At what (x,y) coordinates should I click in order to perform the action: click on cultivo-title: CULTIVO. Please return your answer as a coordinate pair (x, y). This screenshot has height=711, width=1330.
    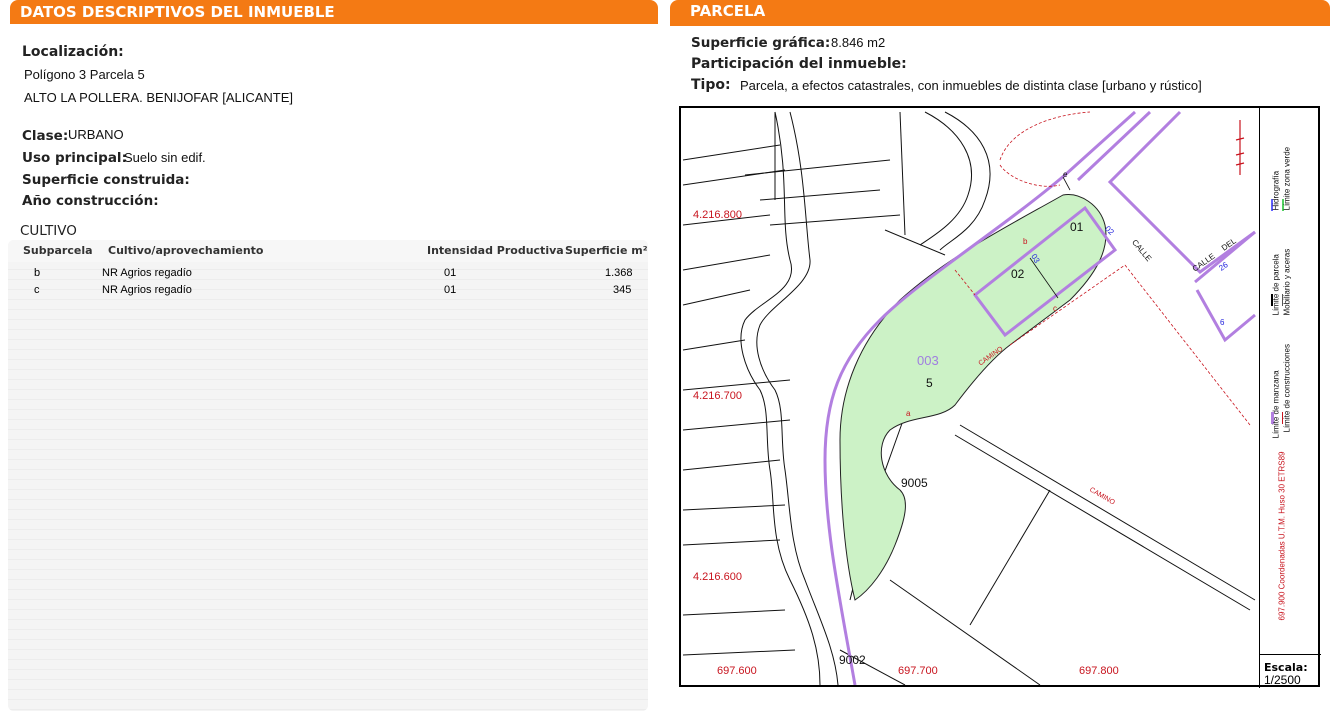
    Looking at the image, I should click on (48, 231).